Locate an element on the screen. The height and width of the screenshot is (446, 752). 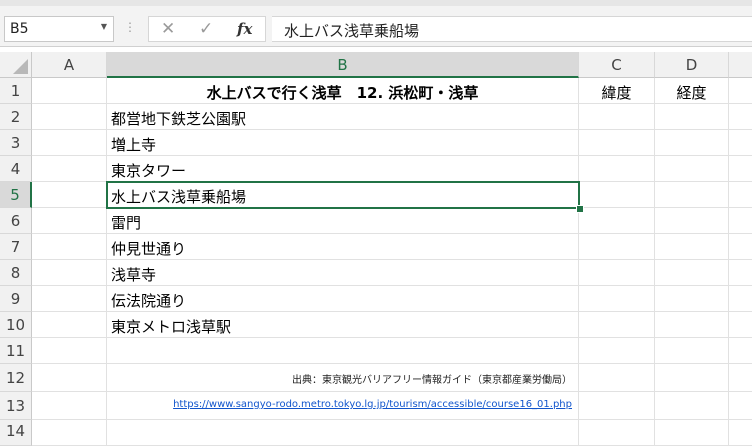
column-header-a: A is located at coordinates (69, 65).